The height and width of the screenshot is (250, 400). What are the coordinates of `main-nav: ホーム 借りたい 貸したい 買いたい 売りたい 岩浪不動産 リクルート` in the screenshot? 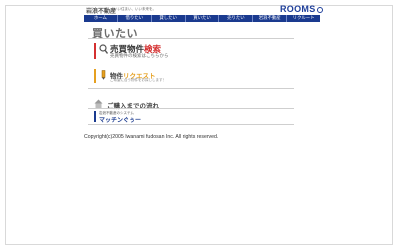 It's located at (202, 18).